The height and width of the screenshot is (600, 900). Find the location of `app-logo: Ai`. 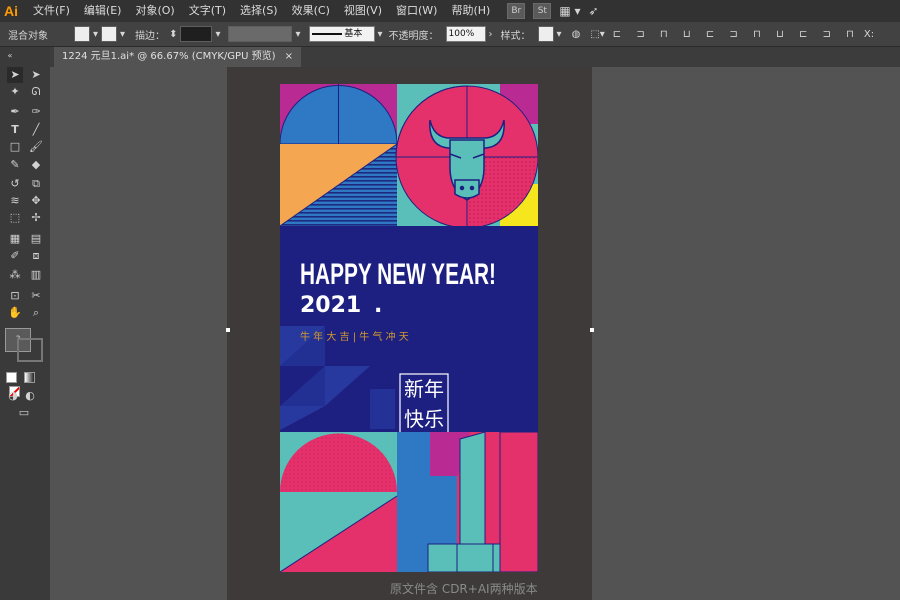

app-logo: Ai is located at coordinates (11, 11).